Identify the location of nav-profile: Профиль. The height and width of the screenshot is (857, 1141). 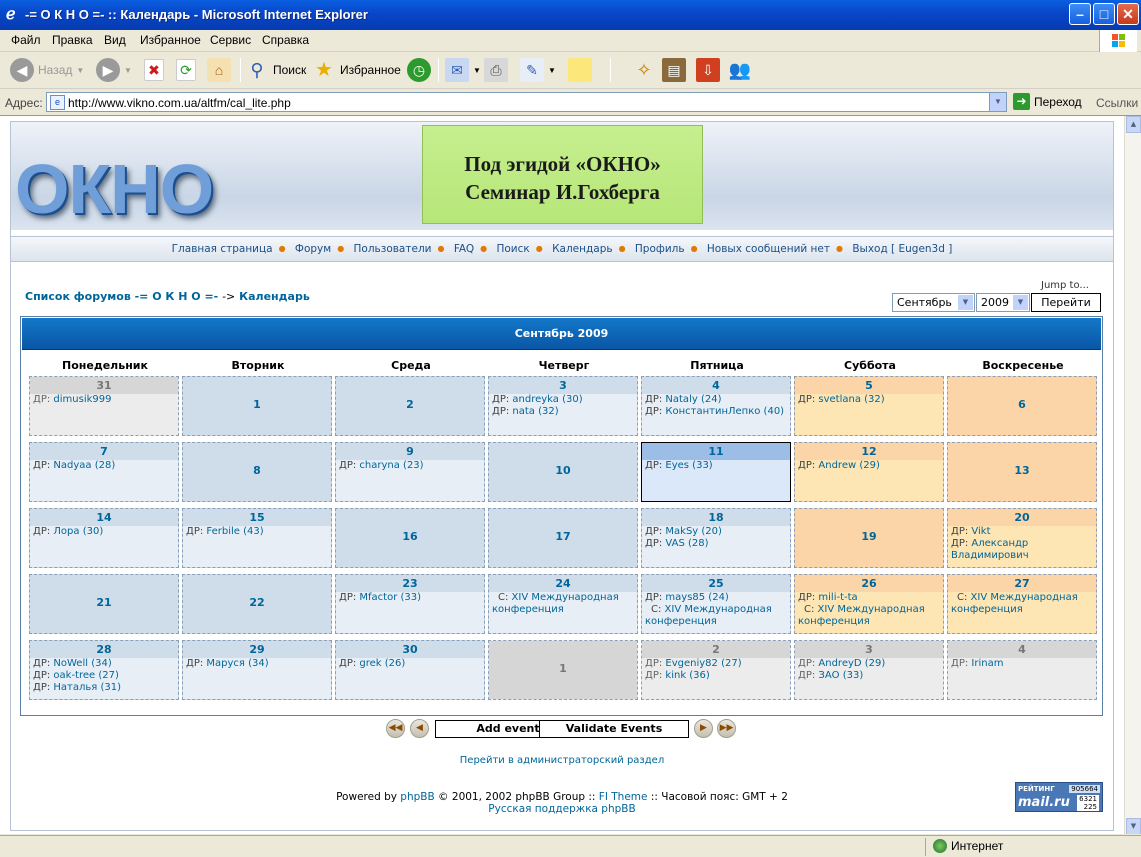
(660, 249).